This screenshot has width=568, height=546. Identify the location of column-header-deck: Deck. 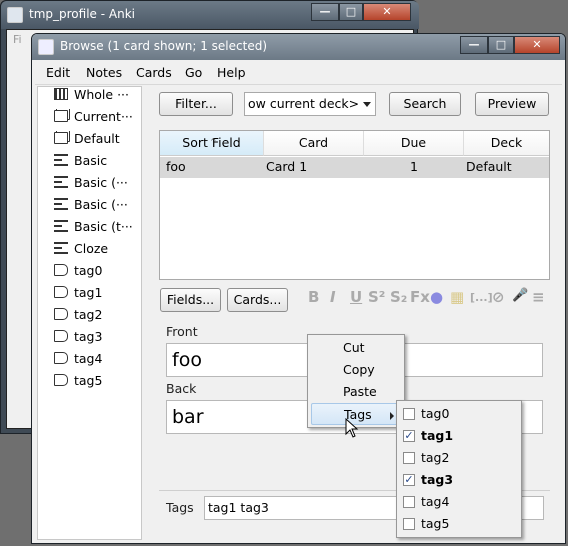
(506, 143).